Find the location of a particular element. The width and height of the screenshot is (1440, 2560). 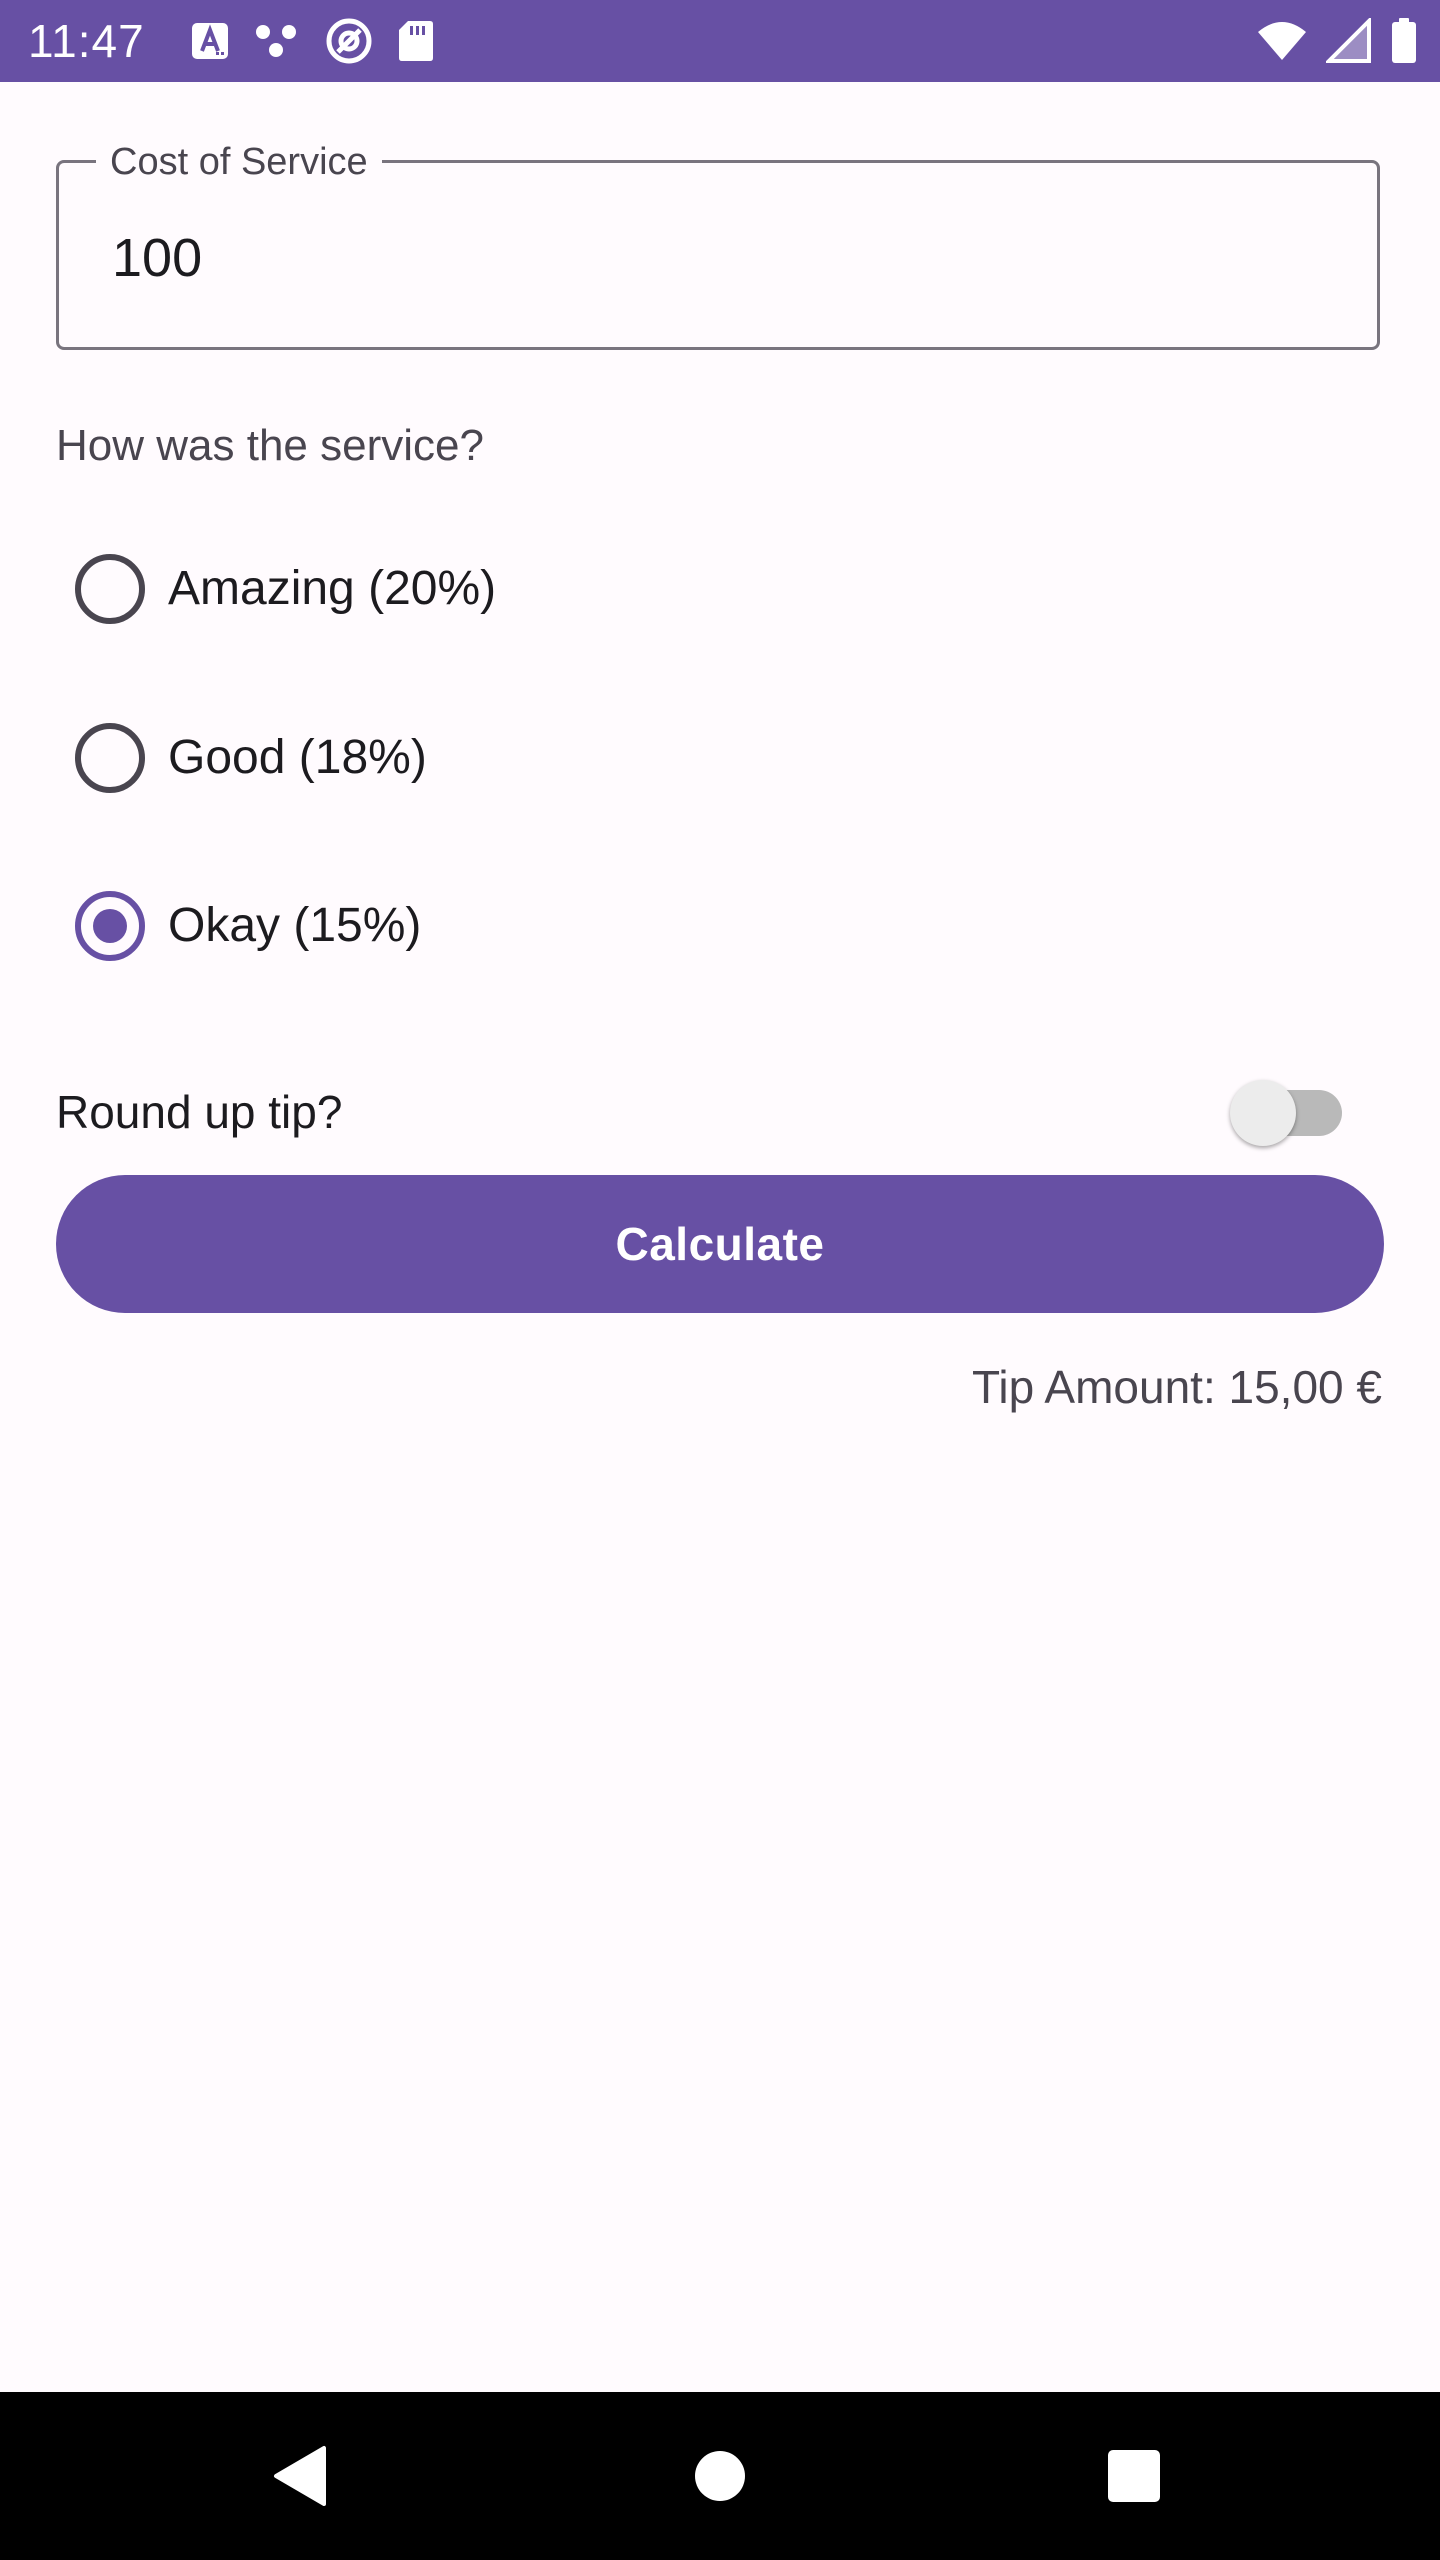

keyboard-a-icon is located at coordinates (210, 41).